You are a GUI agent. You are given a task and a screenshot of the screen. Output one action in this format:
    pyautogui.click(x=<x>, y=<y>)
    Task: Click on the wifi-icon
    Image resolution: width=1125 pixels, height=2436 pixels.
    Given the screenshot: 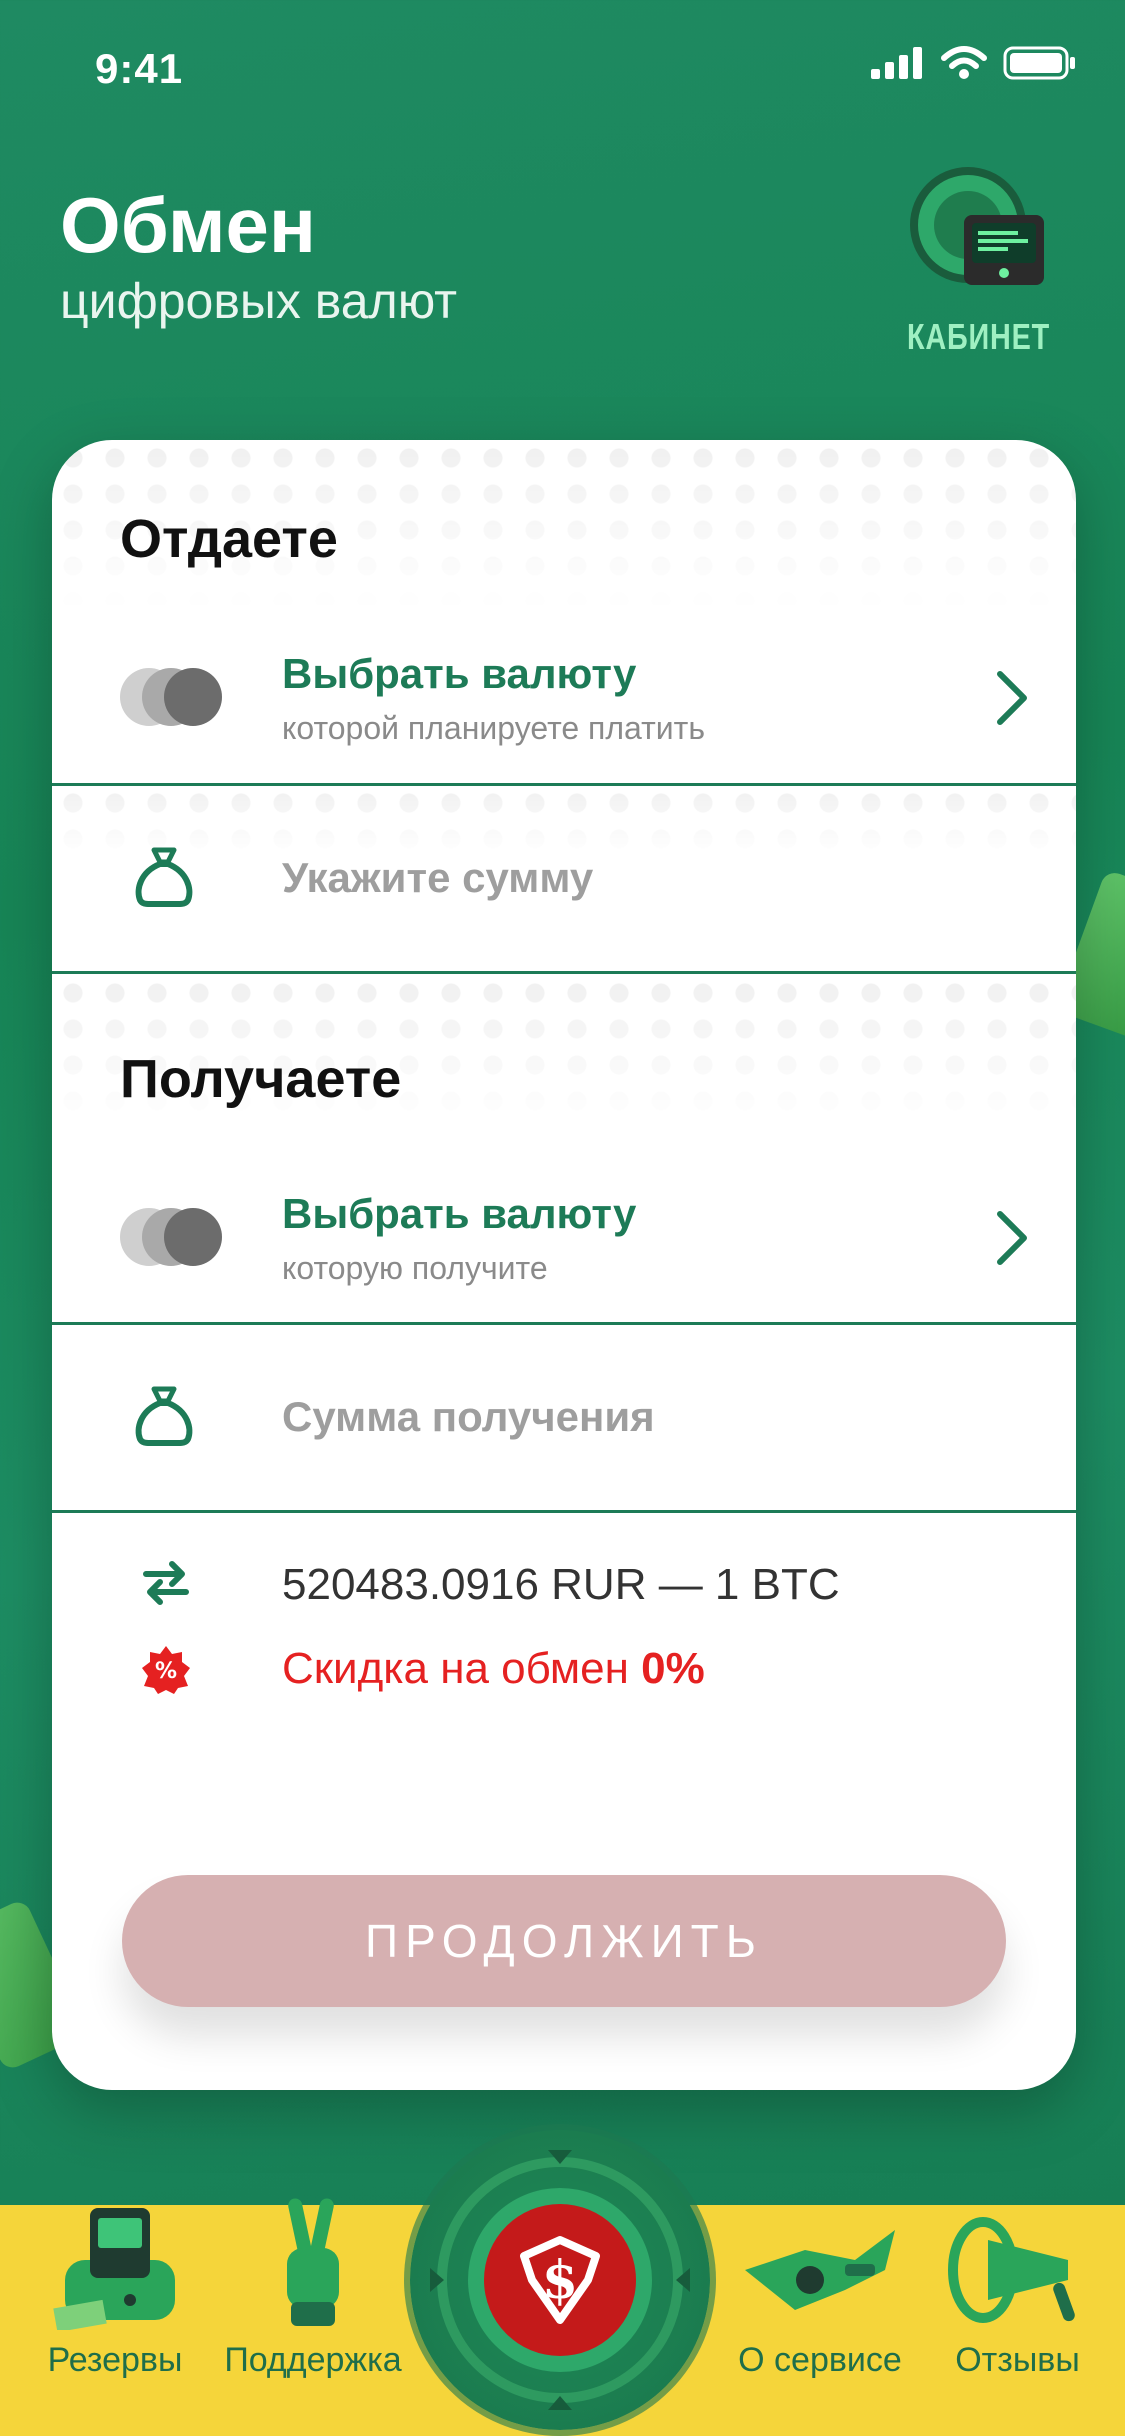 What is the action you would take?
    pyautogui.click(x=964, y=62)
    